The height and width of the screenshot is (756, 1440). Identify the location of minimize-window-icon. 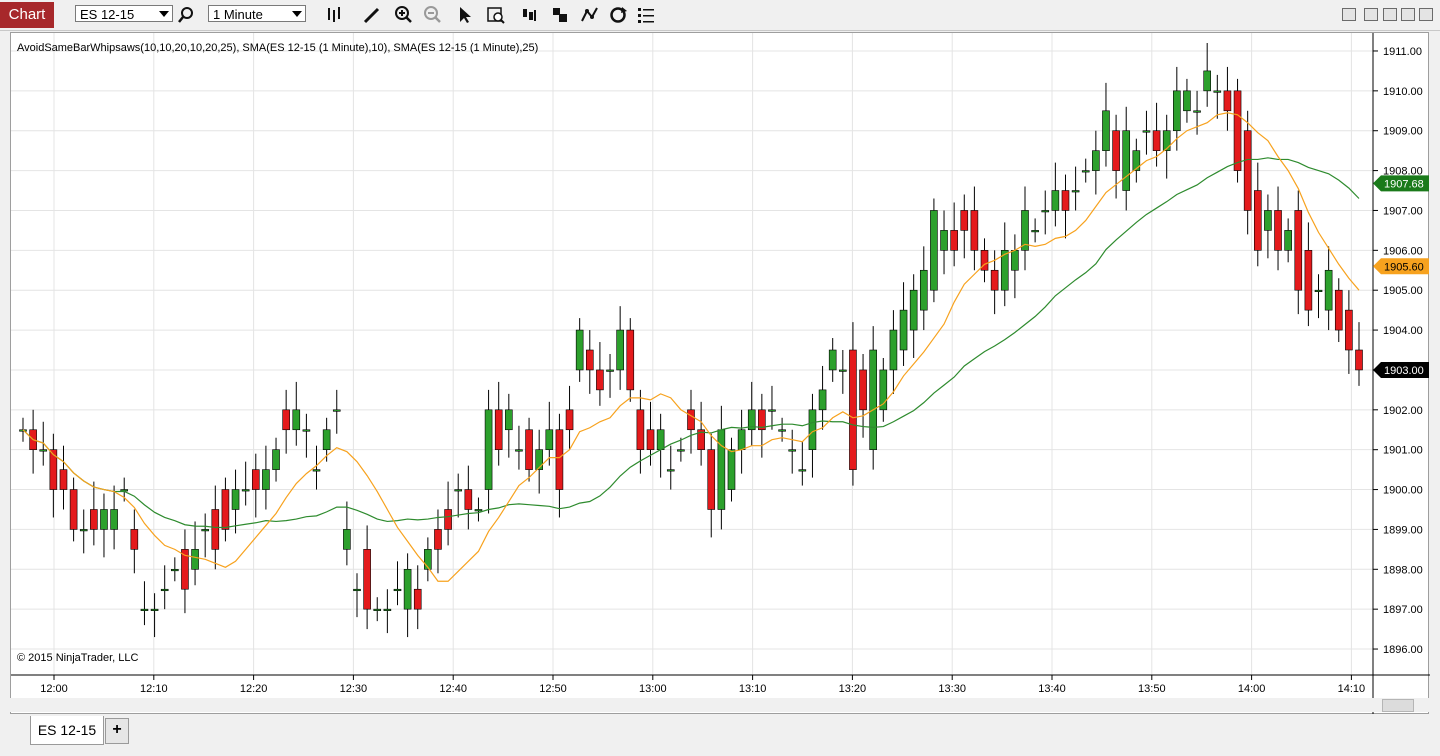
(1390, 14).